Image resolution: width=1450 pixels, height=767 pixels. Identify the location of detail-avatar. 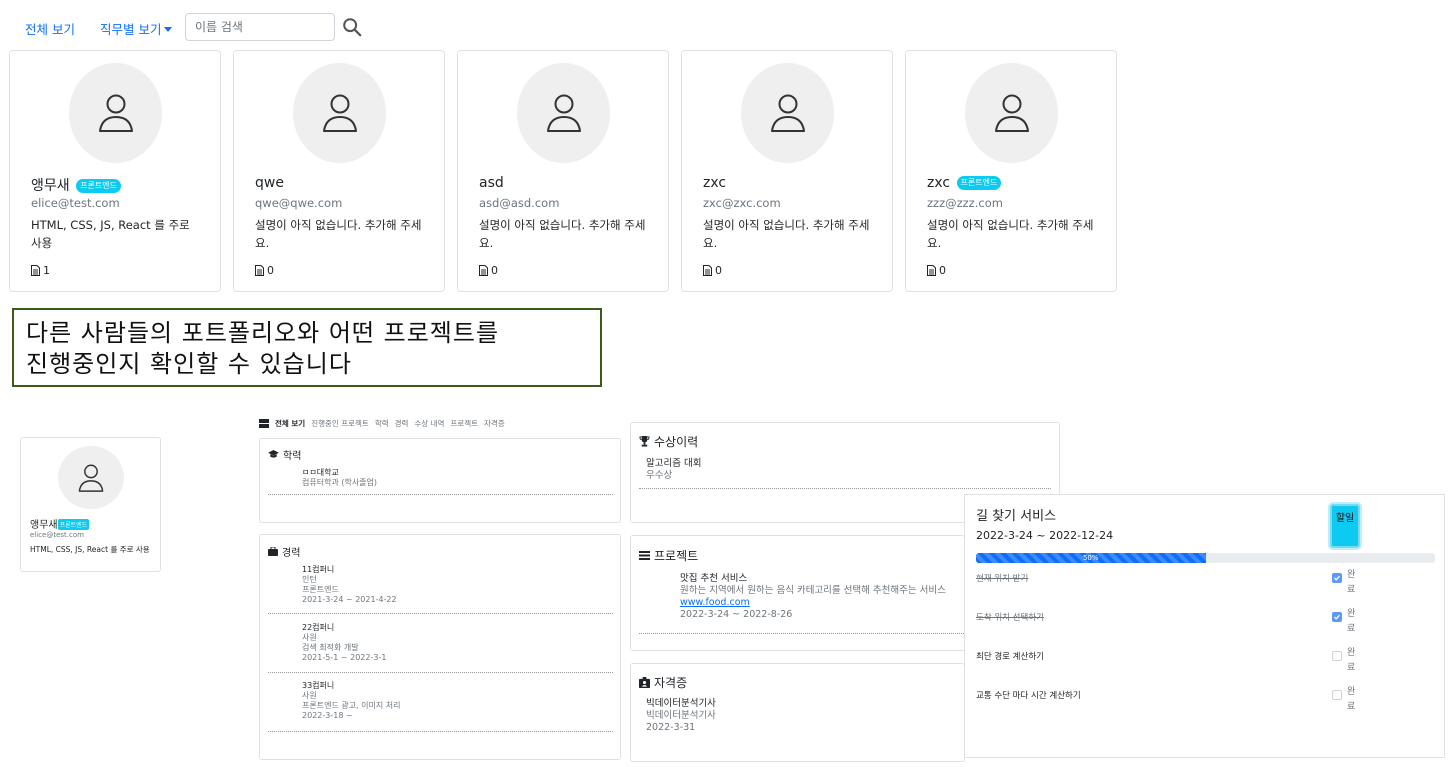
(91, 477).